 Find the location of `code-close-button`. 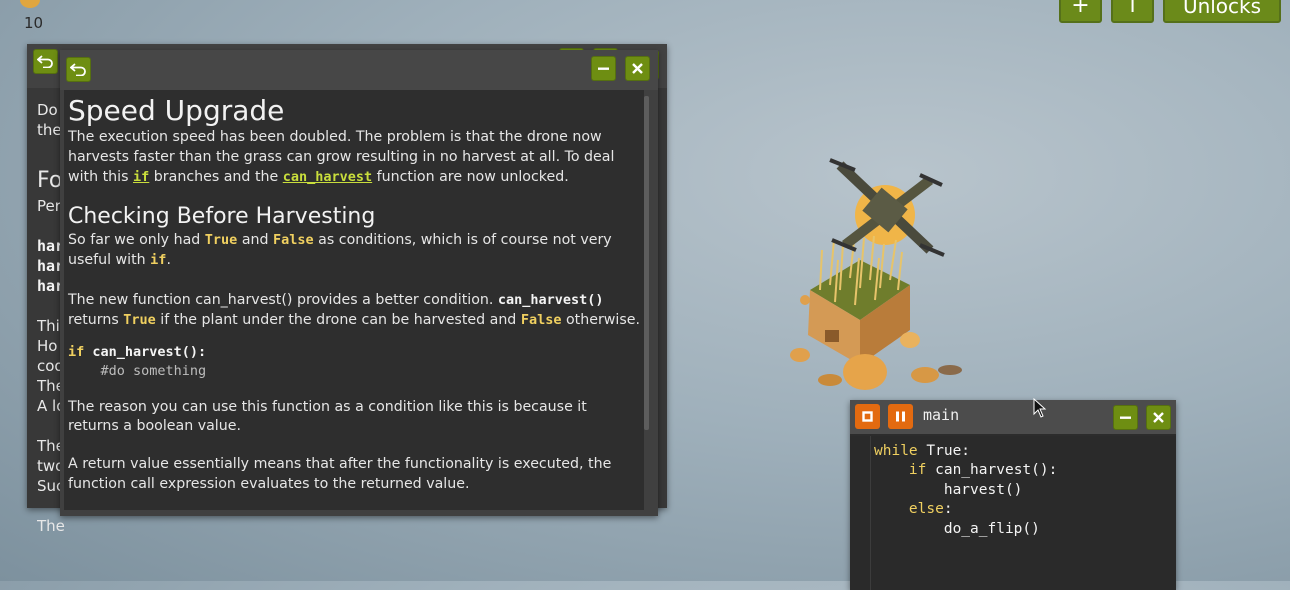

code-close-button is located at coordinates (1158, 417).